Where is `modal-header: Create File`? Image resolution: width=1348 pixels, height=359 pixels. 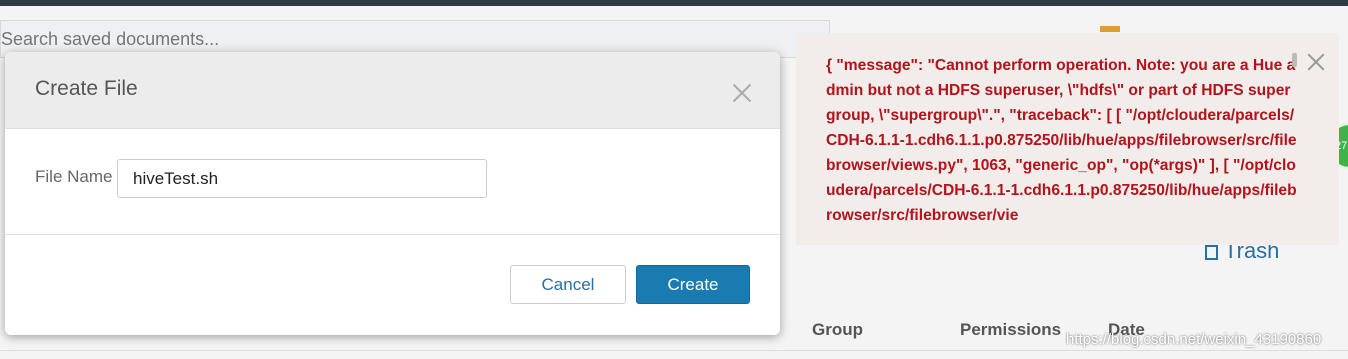
modal-header: Create File is located at coordinates (392, 90).